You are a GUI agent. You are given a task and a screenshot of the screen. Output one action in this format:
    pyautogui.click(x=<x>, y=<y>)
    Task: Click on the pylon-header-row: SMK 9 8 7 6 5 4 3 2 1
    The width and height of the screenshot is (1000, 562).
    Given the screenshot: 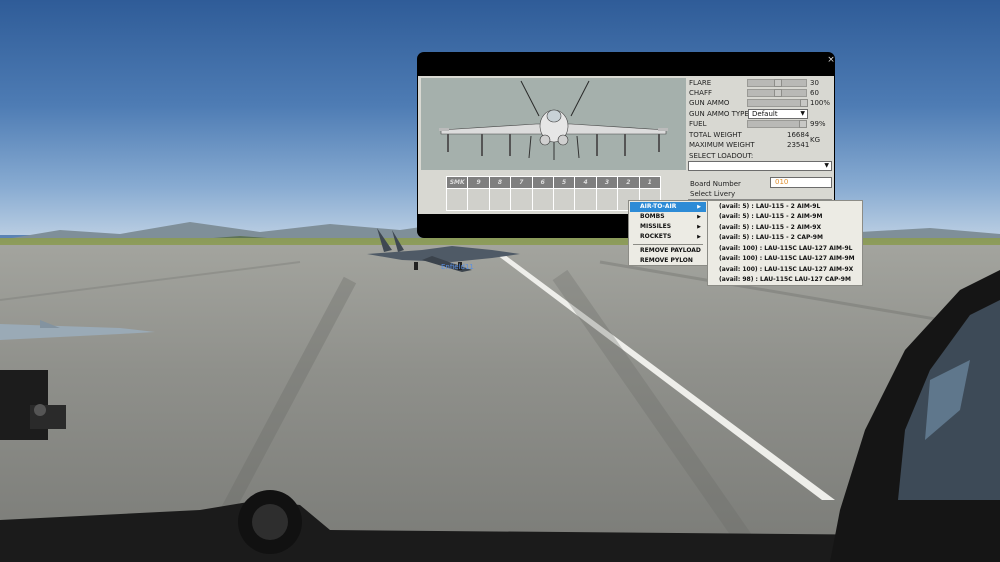 What is the action you would take?
    pyautogui.click(x=553, y=182)
    